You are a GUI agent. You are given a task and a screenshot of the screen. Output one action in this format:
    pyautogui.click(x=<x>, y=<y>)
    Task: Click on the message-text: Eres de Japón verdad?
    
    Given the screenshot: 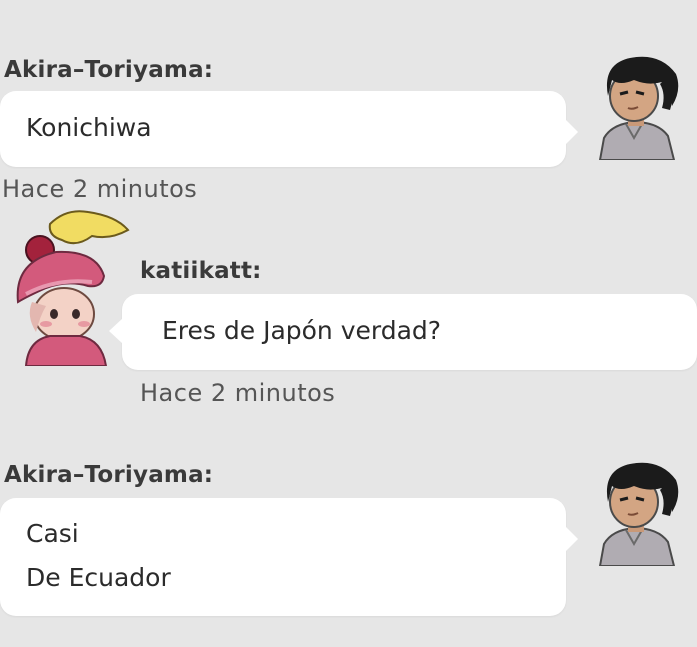 What is the action you would take?
    pyautogui.click(x=302, y=330)
    